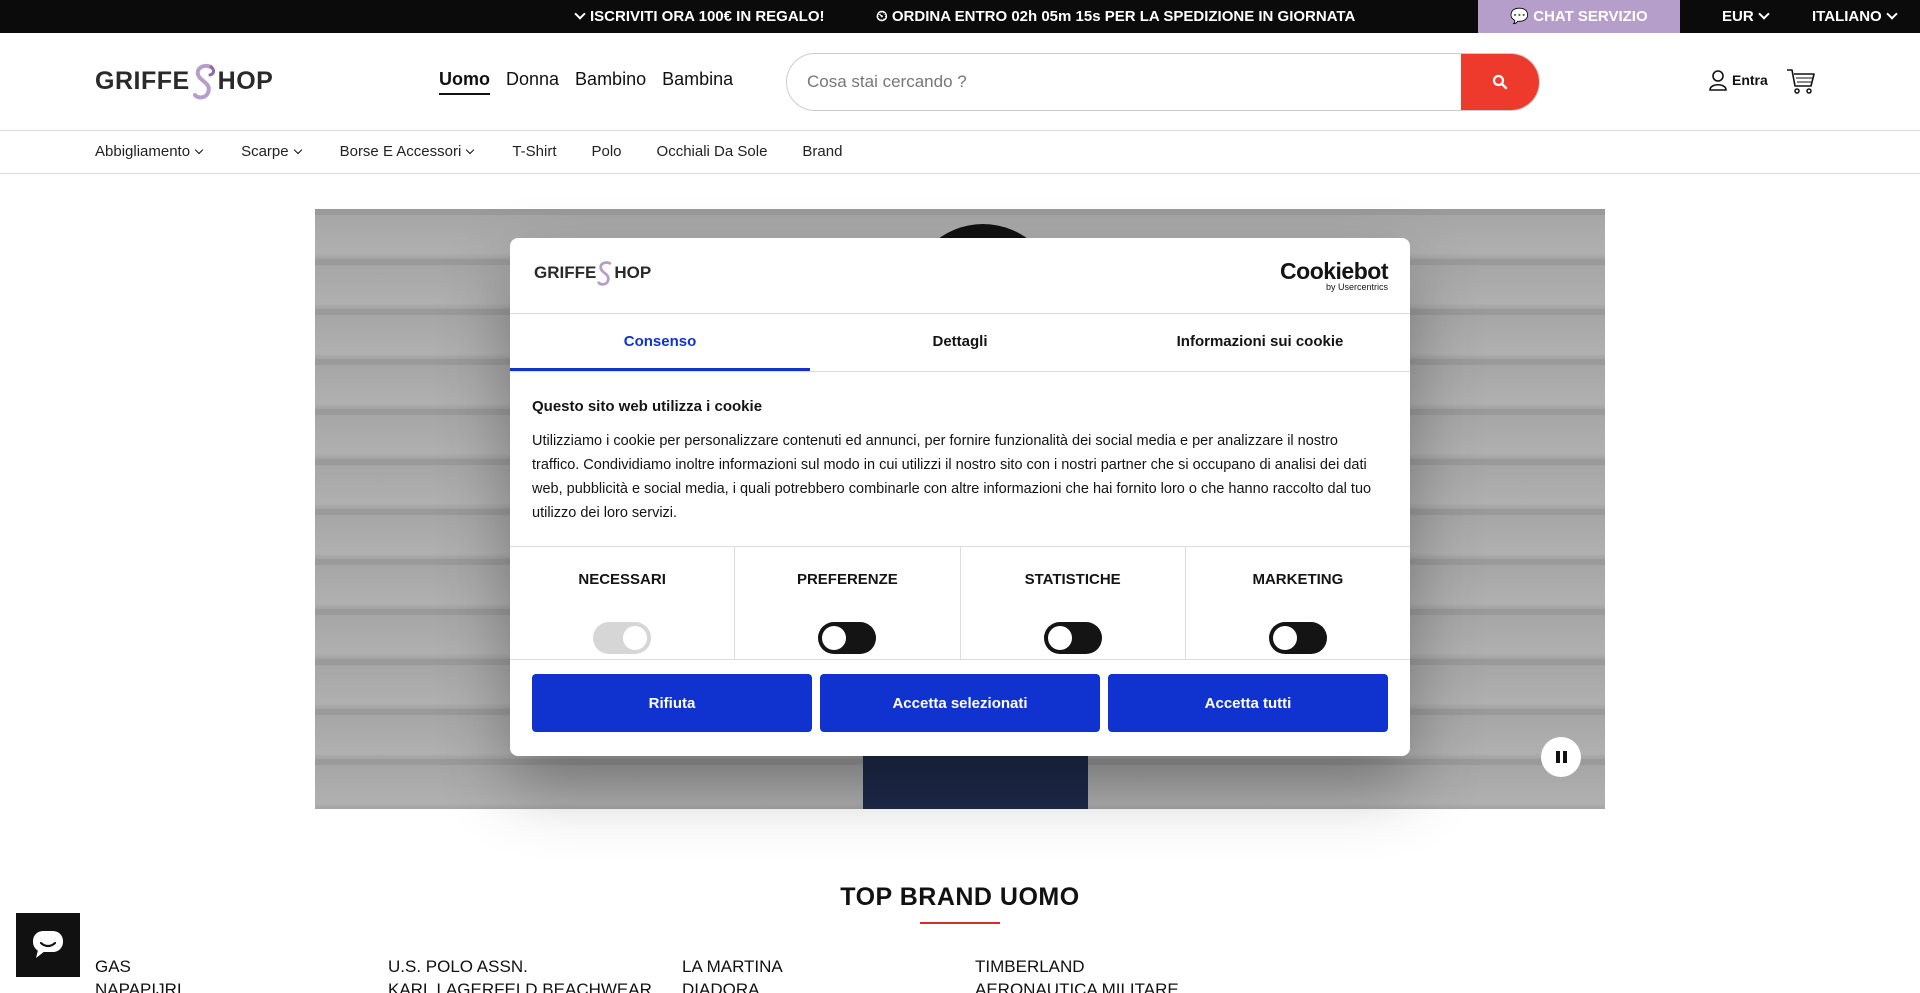 The height and width of the screenshot is (993, 1920). What do you see at coordinates (623, 603) in the screenshot?
I see `toggle-cell-necessari: NECESSARI` at bounding box center [623, 603].